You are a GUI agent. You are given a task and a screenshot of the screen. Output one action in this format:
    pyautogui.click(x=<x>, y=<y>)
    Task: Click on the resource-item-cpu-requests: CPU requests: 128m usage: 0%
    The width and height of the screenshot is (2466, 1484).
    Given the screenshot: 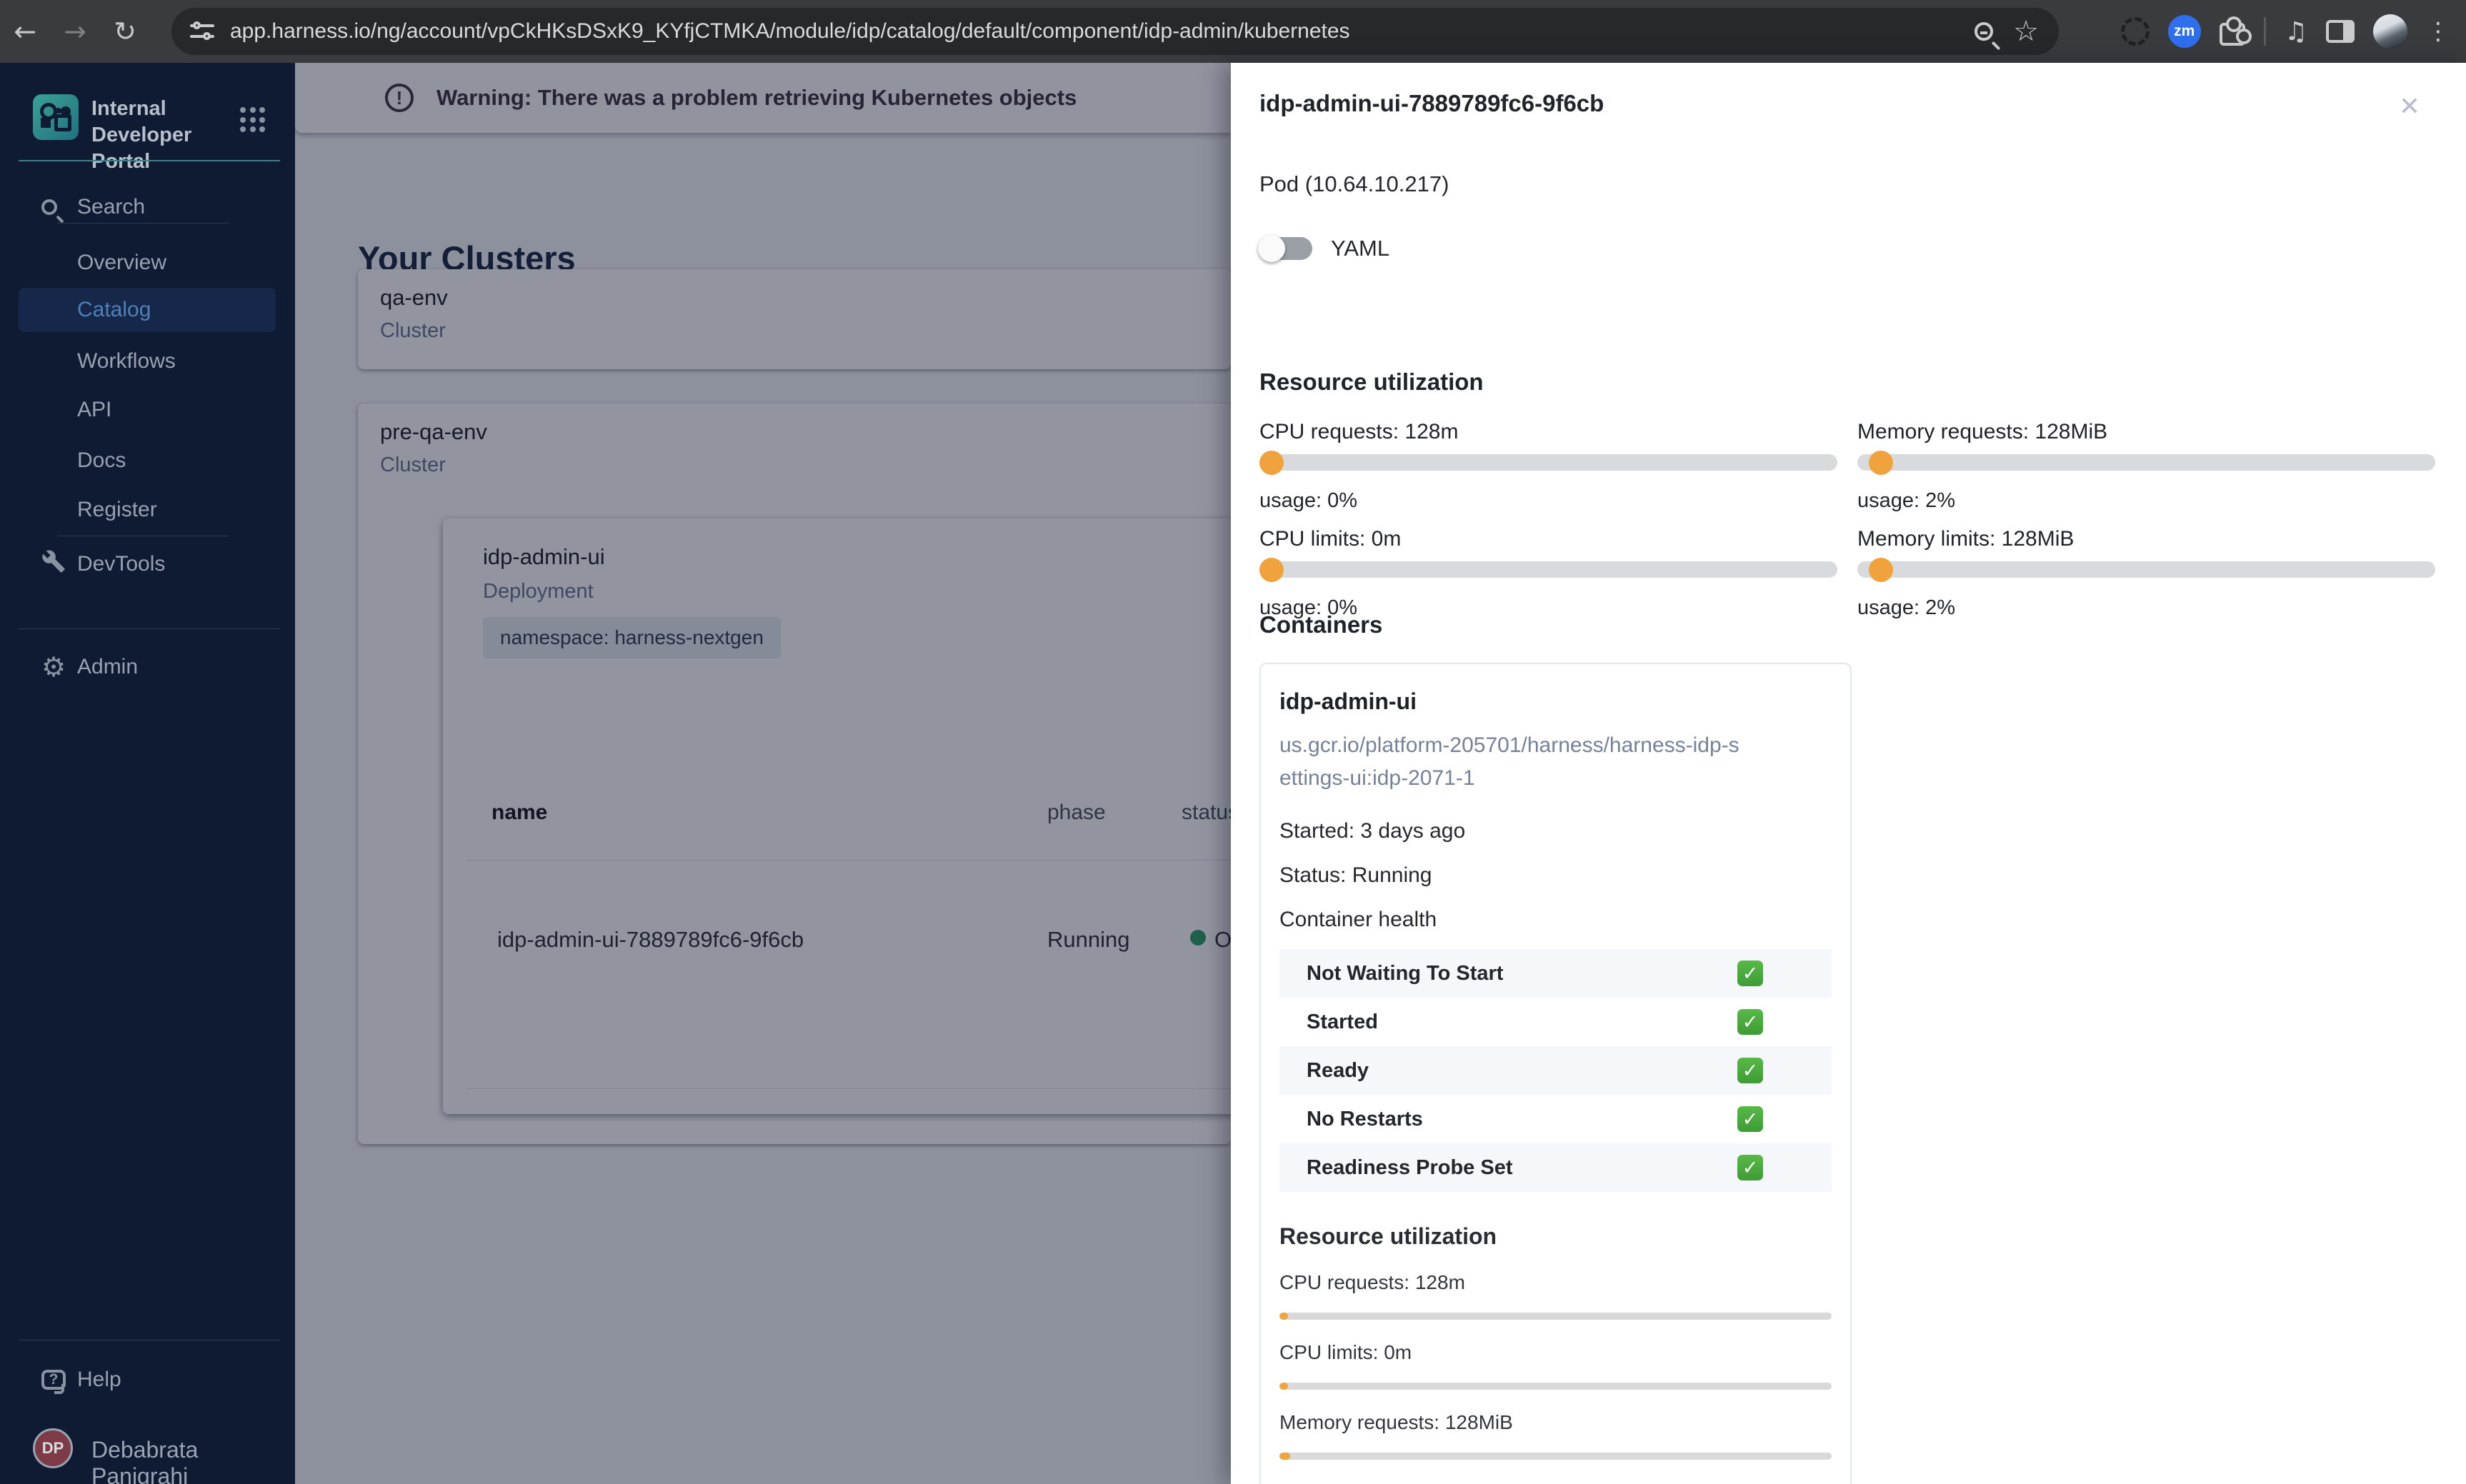 What is the action you would take?
    pyautogui.click(x=1548, y=466)
    